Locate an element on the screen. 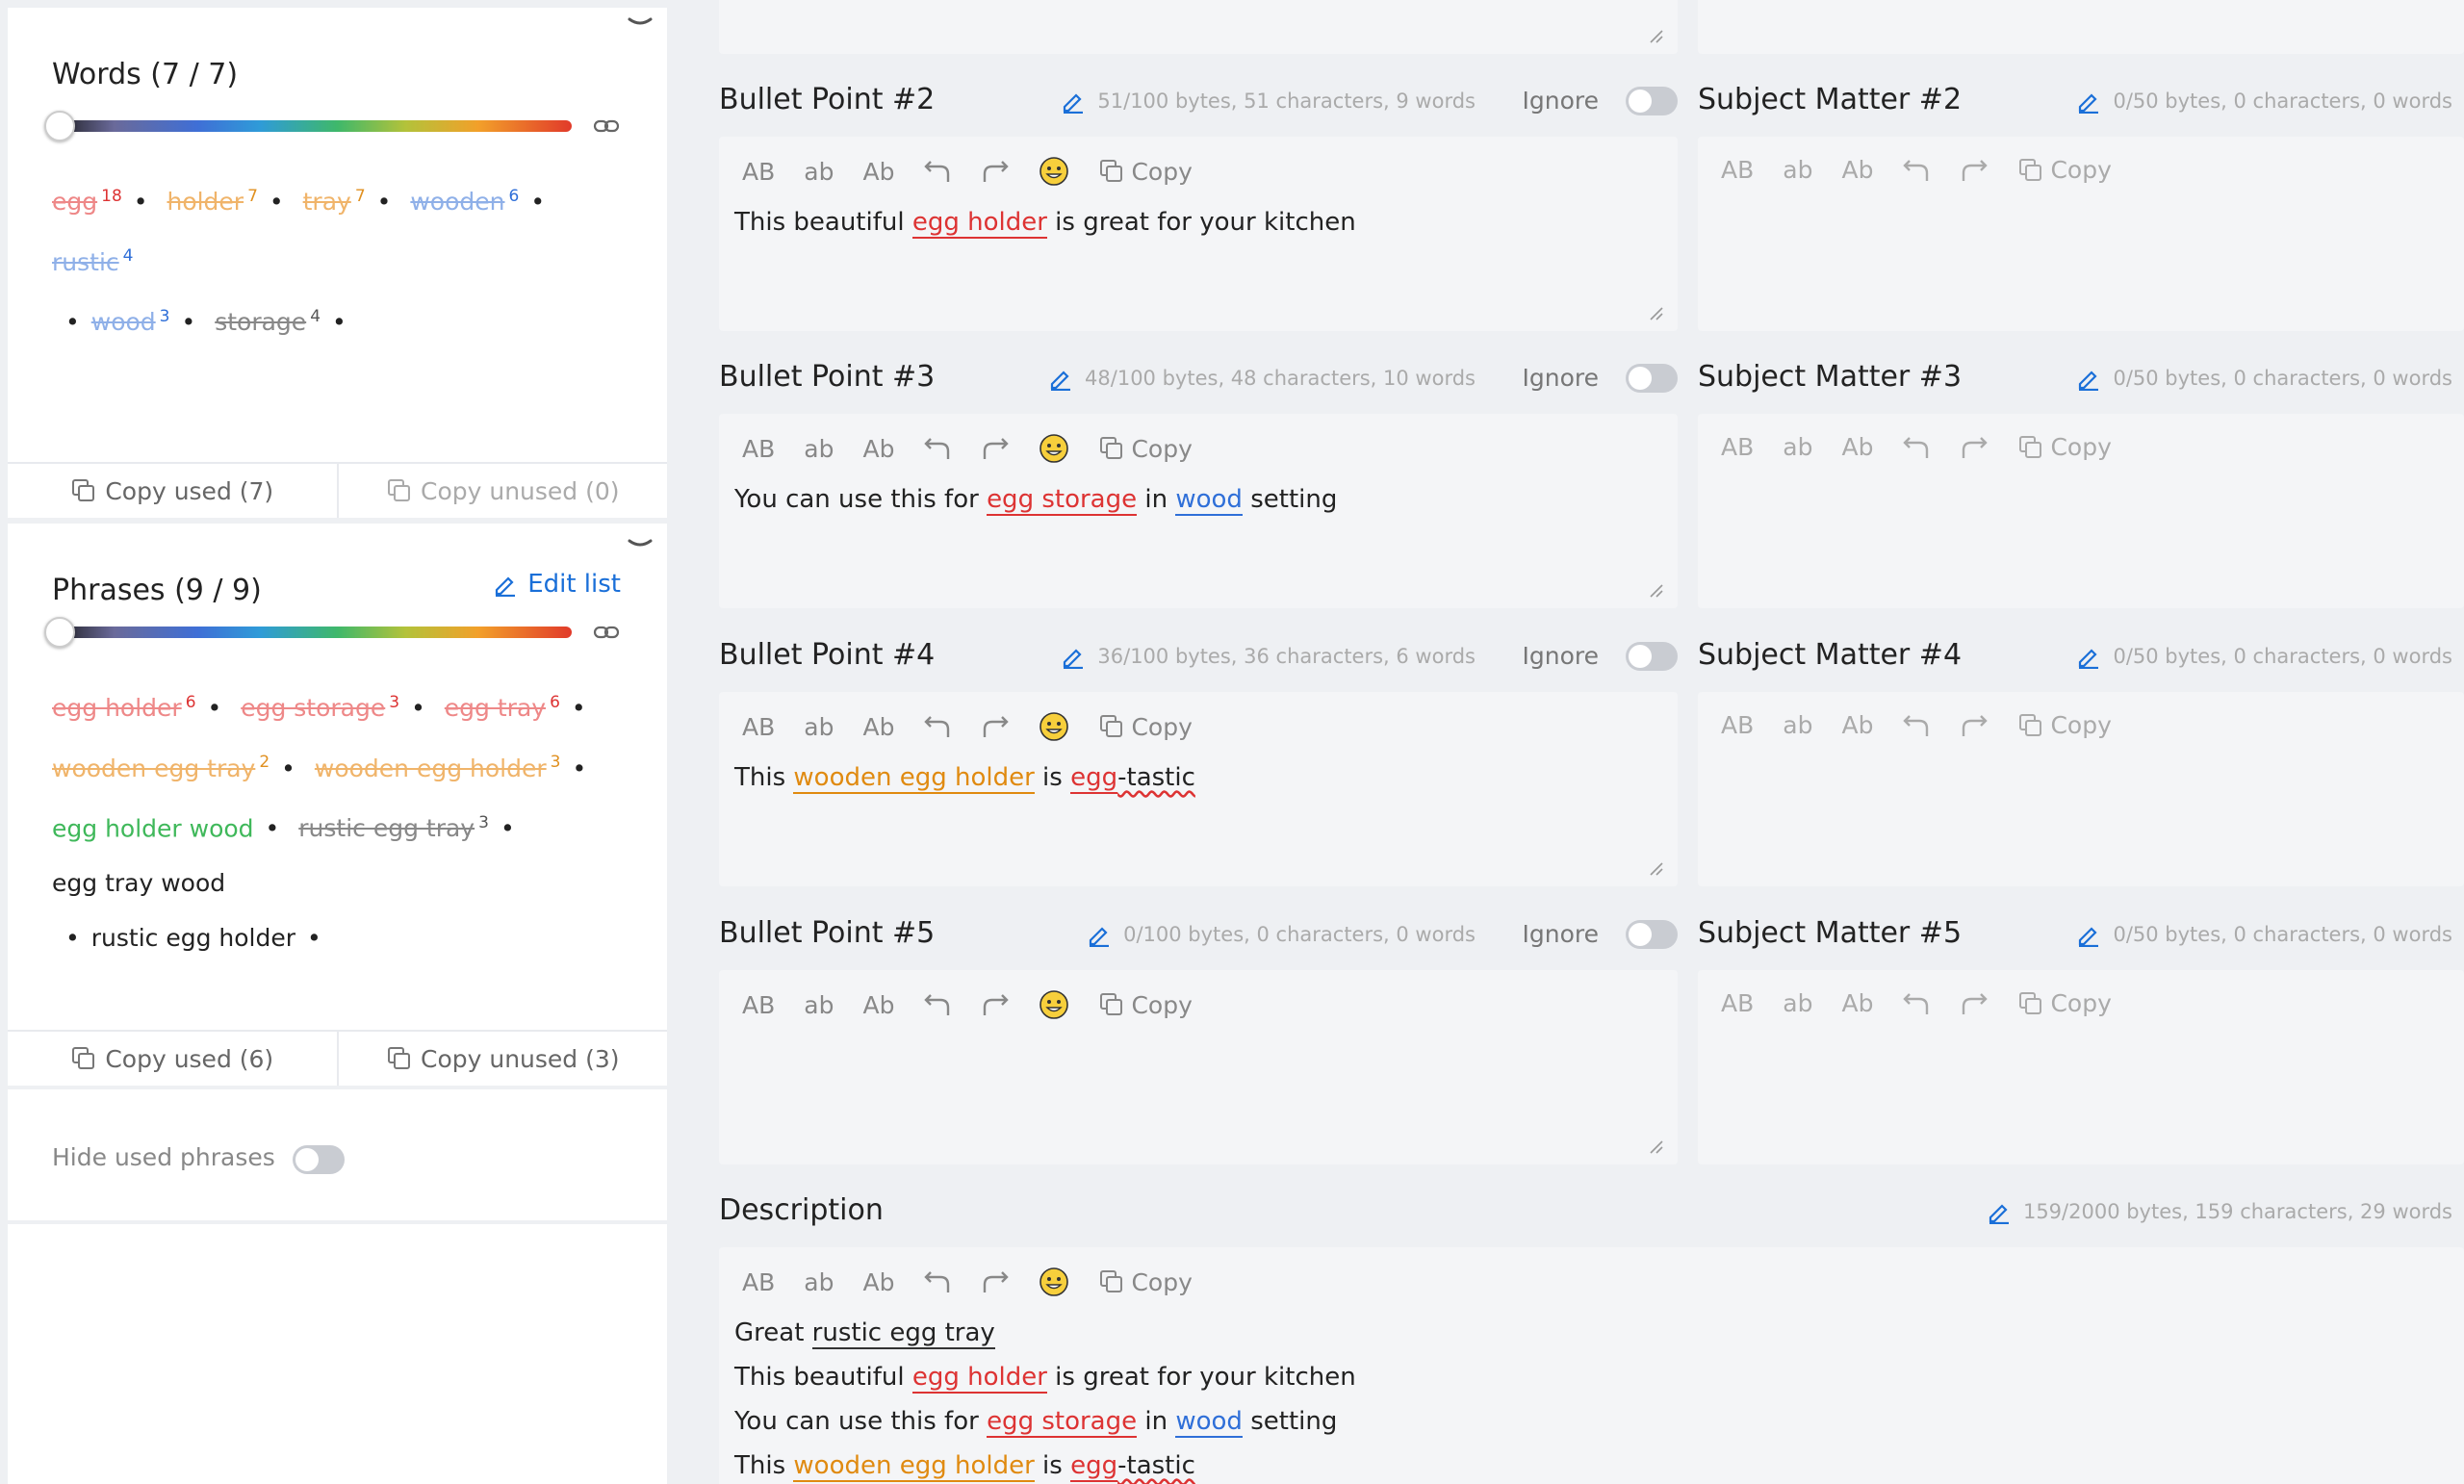  word-tag: egg 18 is located at coordinates (87, 202).